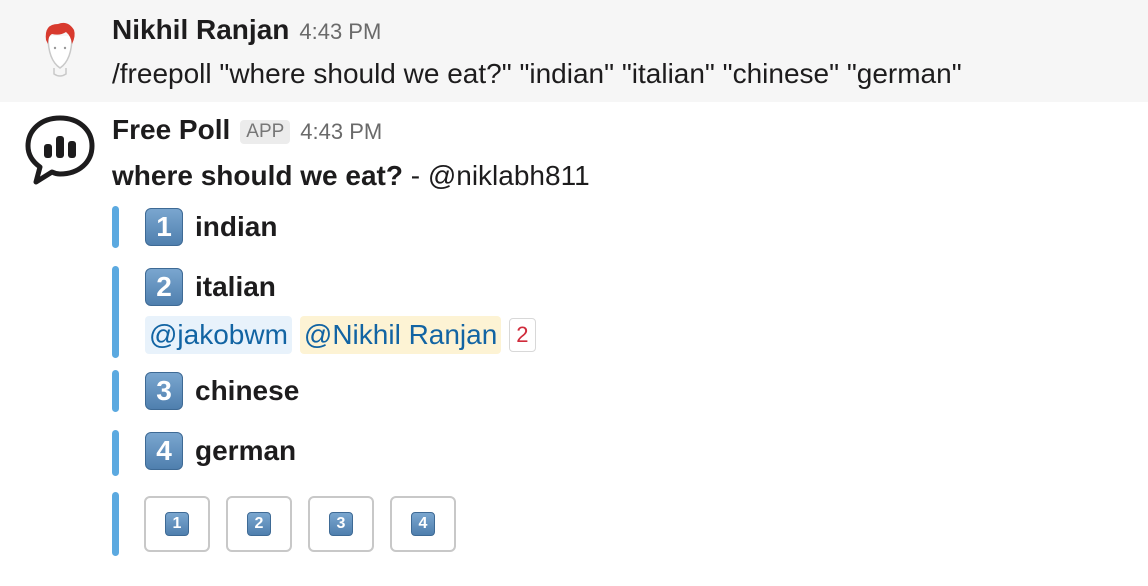 The width and height of the screenshot is (1148, 586). I want to click on app-badge: APP, so click(265, 132).